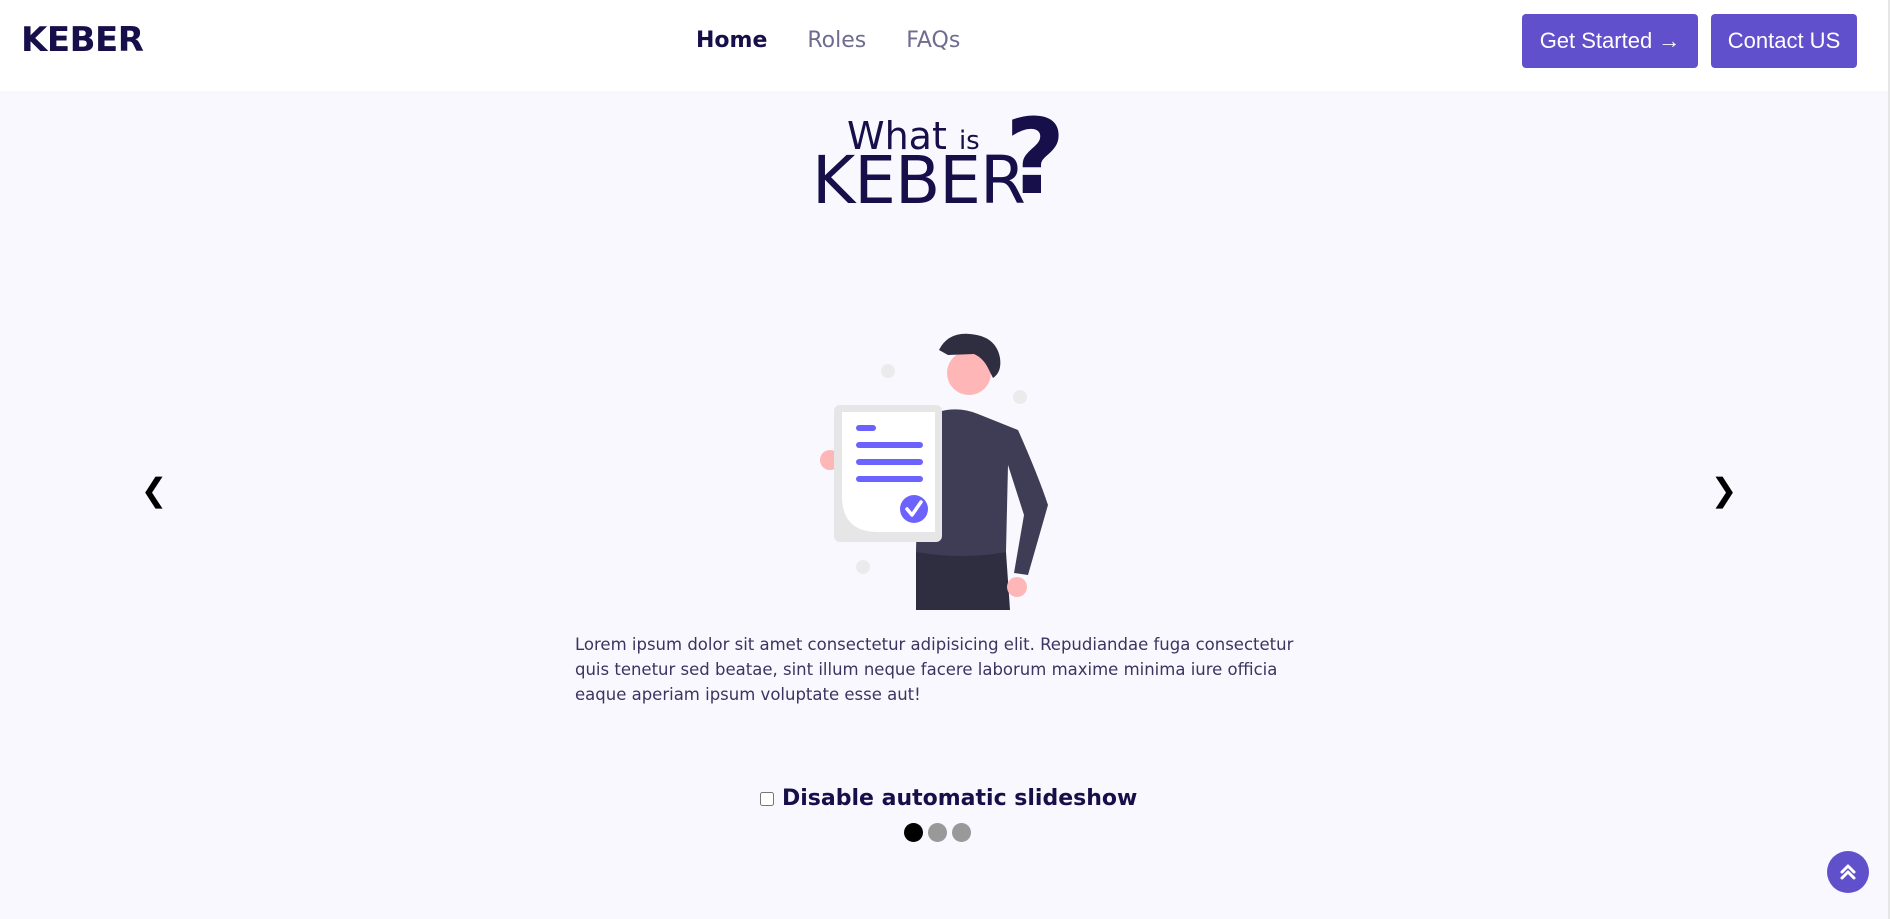 Image resolution: width=1890 pixels, height=919 pixels. I want to click on scroll-to-top-button, so click(1848, 872).